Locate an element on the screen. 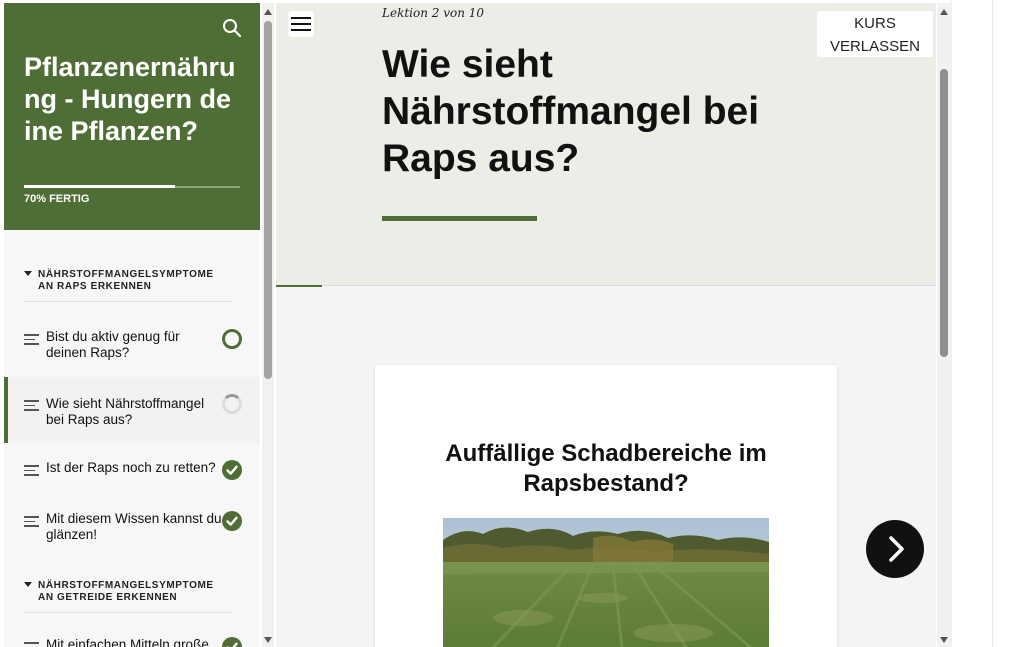 The width and height of the screenshot is (1024, 647). section-header-raps: NÄHRSTOFFMANGELSYMPTOME AN RAPS ERKENNEN is located at coordinates (128, 285).